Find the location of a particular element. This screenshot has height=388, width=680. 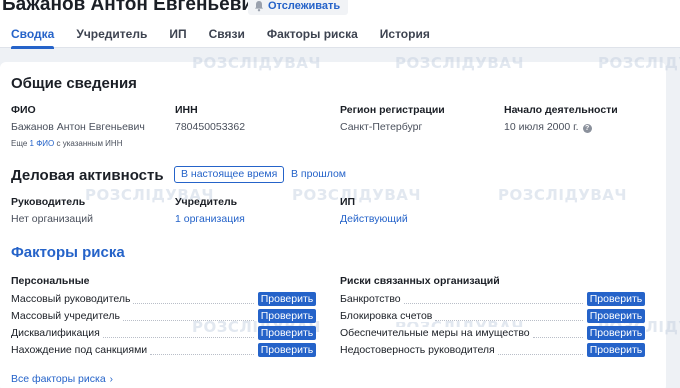

follow-label: Отслеживать is located at coordinates (304, 6).